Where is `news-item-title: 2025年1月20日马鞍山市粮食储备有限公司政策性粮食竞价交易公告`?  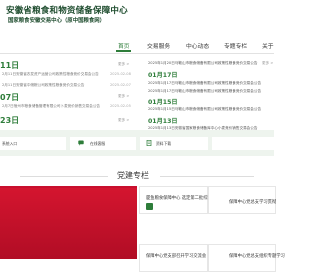
news-item-title: 2025年1月20日马鞍山市粮食储备有限公司政策性粮食竞价交易公告 is located at coordinates (202, 63).